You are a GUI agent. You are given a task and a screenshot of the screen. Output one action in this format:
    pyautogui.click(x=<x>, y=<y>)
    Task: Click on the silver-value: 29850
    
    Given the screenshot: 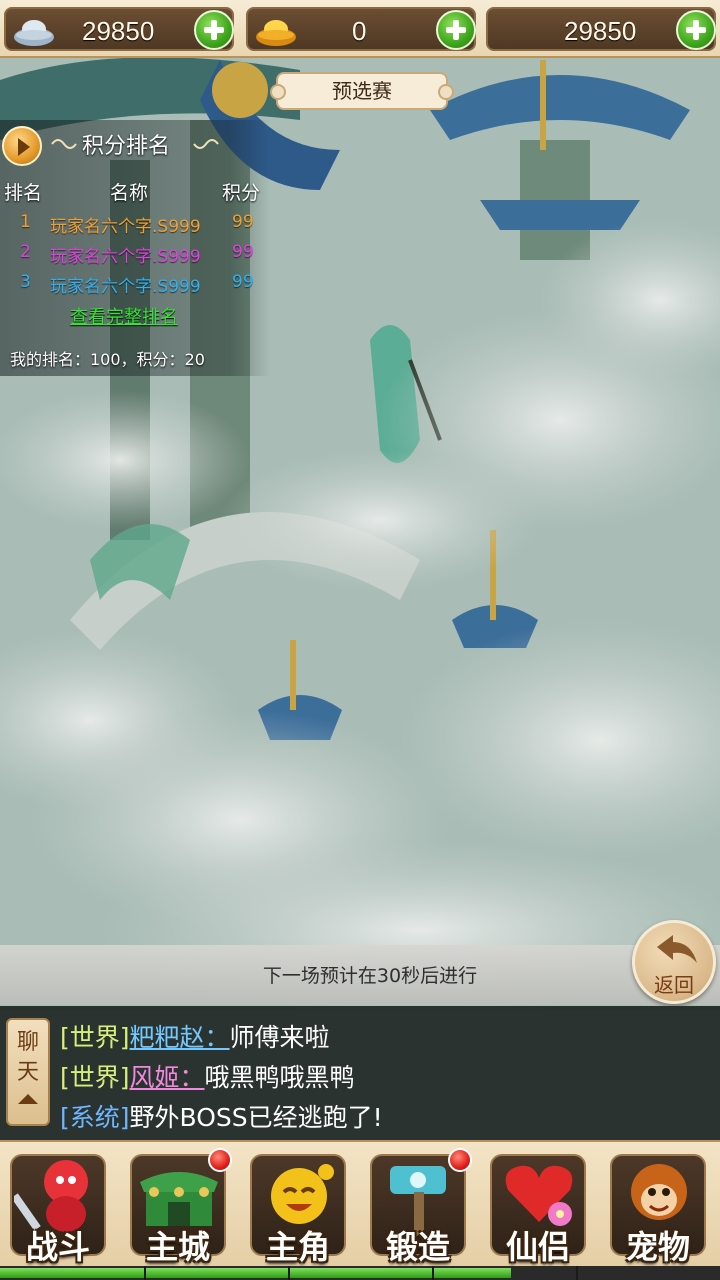 What is the action you would take?
    pyautogui.click(x=118, y=31)
    